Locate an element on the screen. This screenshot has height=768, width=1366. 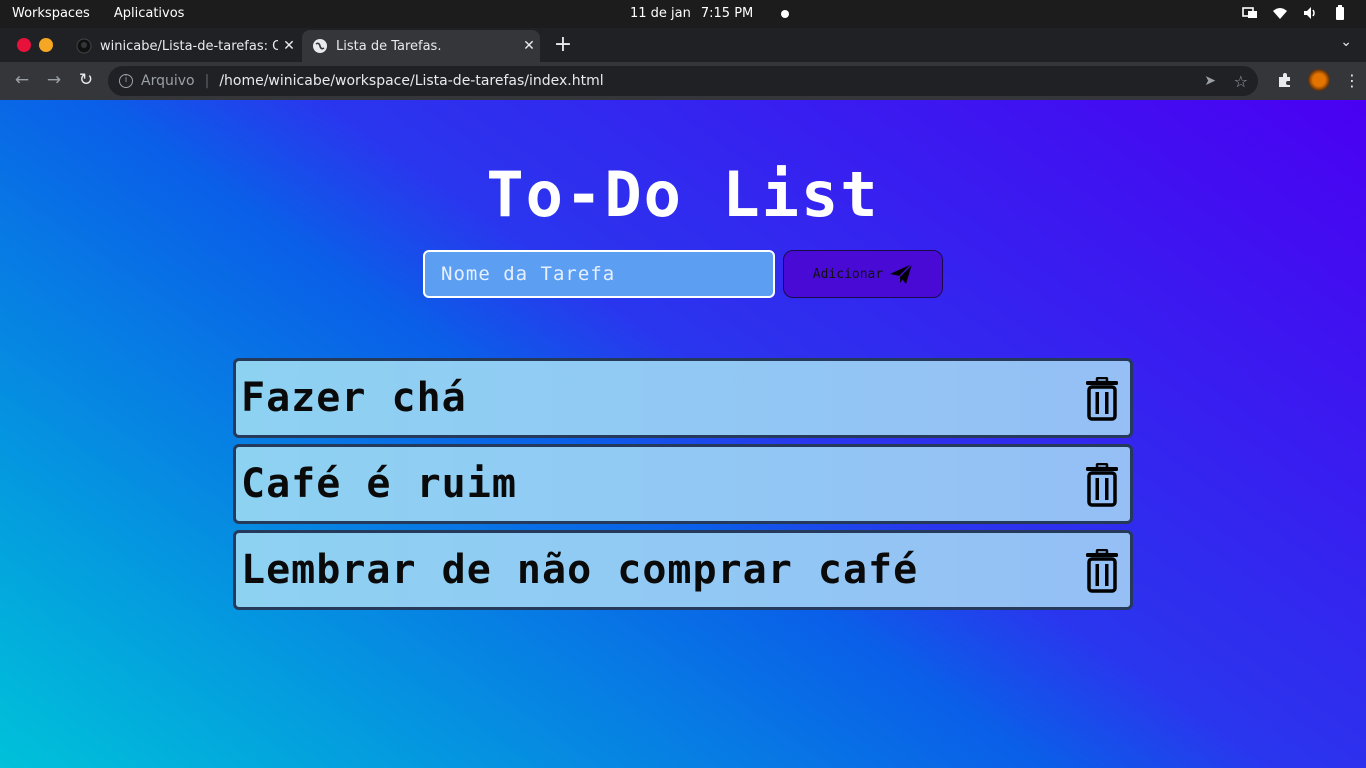
task-item: Café é ruim is located at coordinates (683, 484).